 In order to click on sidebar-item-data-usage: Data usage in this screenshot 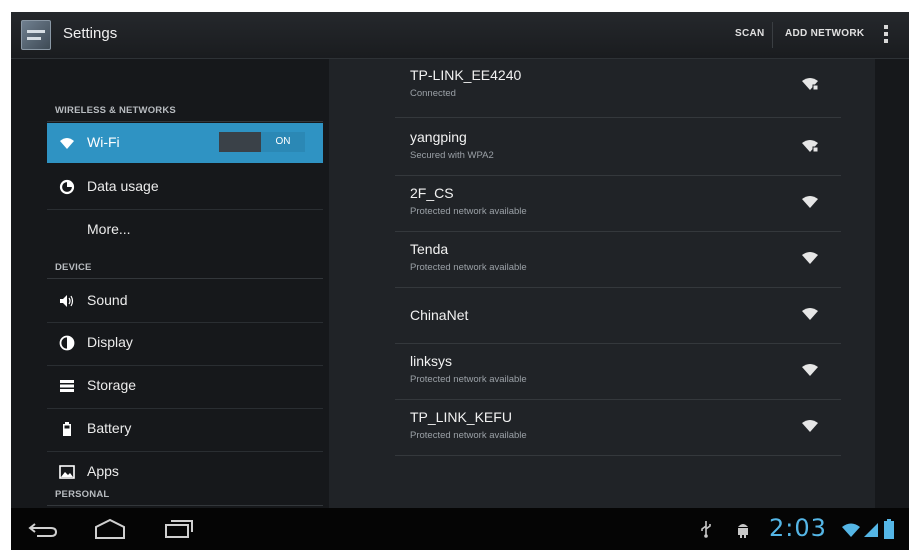, I will do `click(185, 187)`.